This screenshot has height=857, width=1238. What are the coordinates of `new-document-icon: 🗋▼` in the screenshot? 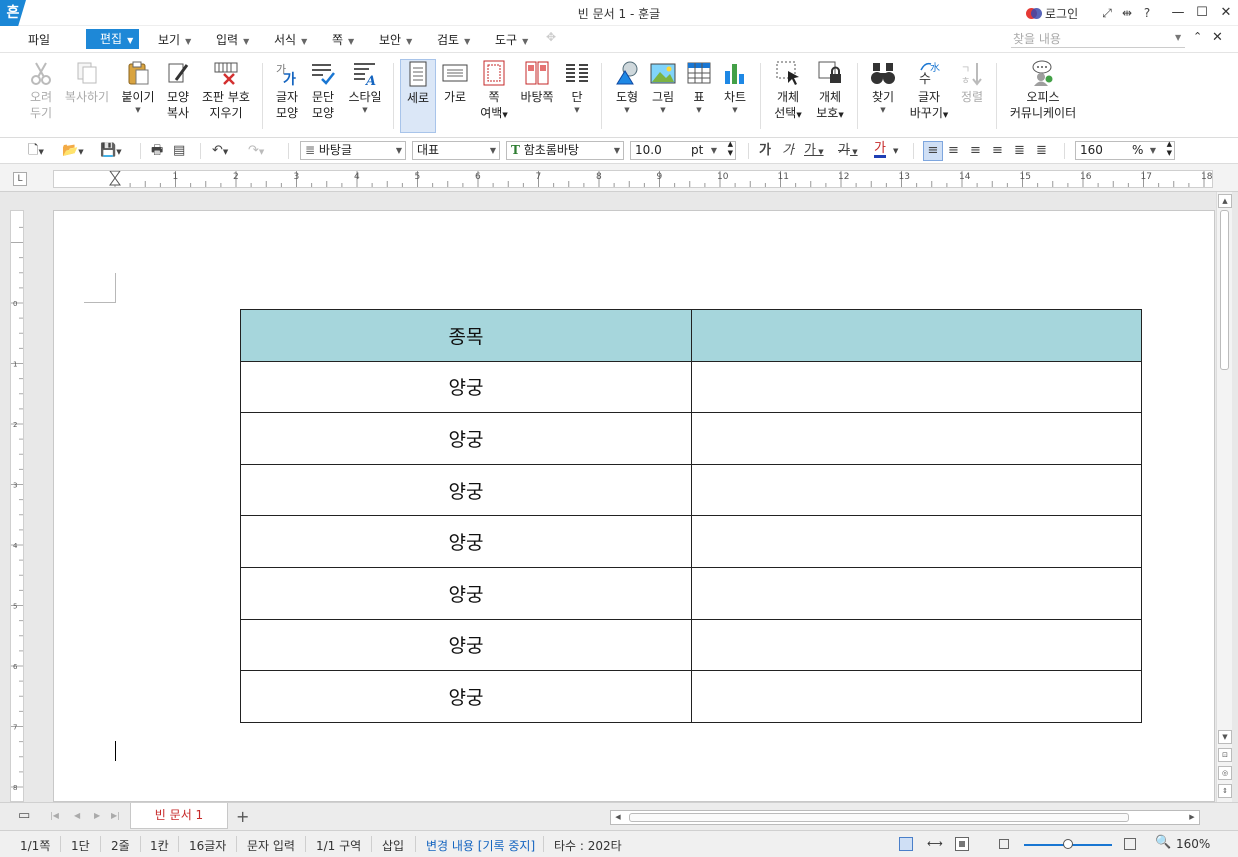 It's located at (36, 151).